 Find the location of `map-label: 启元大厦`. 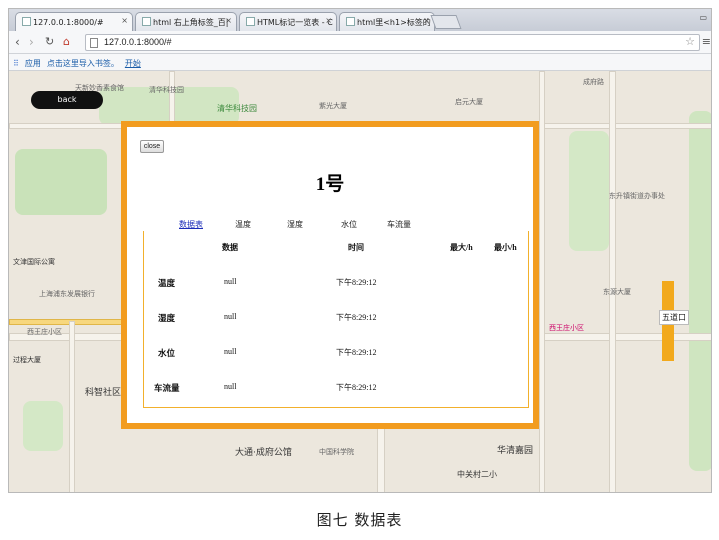

map-label: 启元大厦 is located at coordinates (469, 102).